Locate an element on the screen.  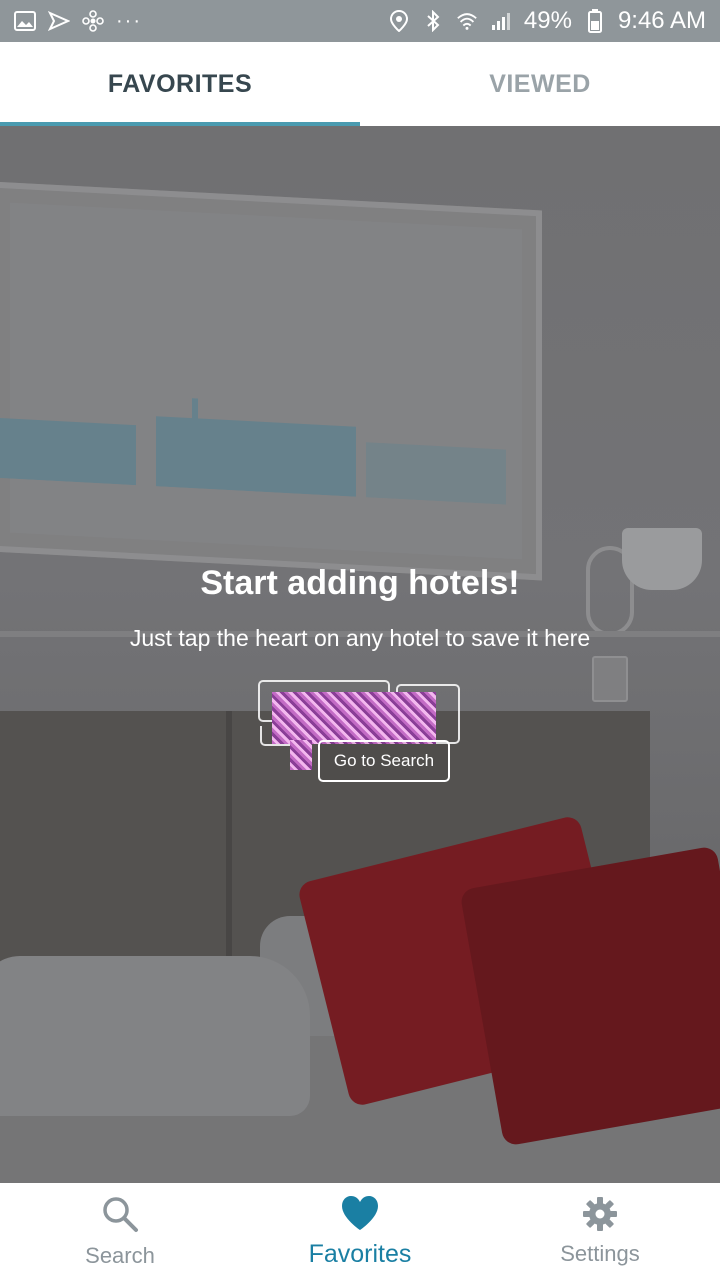
nav-search: Search is located at coordinates (120, 1231).